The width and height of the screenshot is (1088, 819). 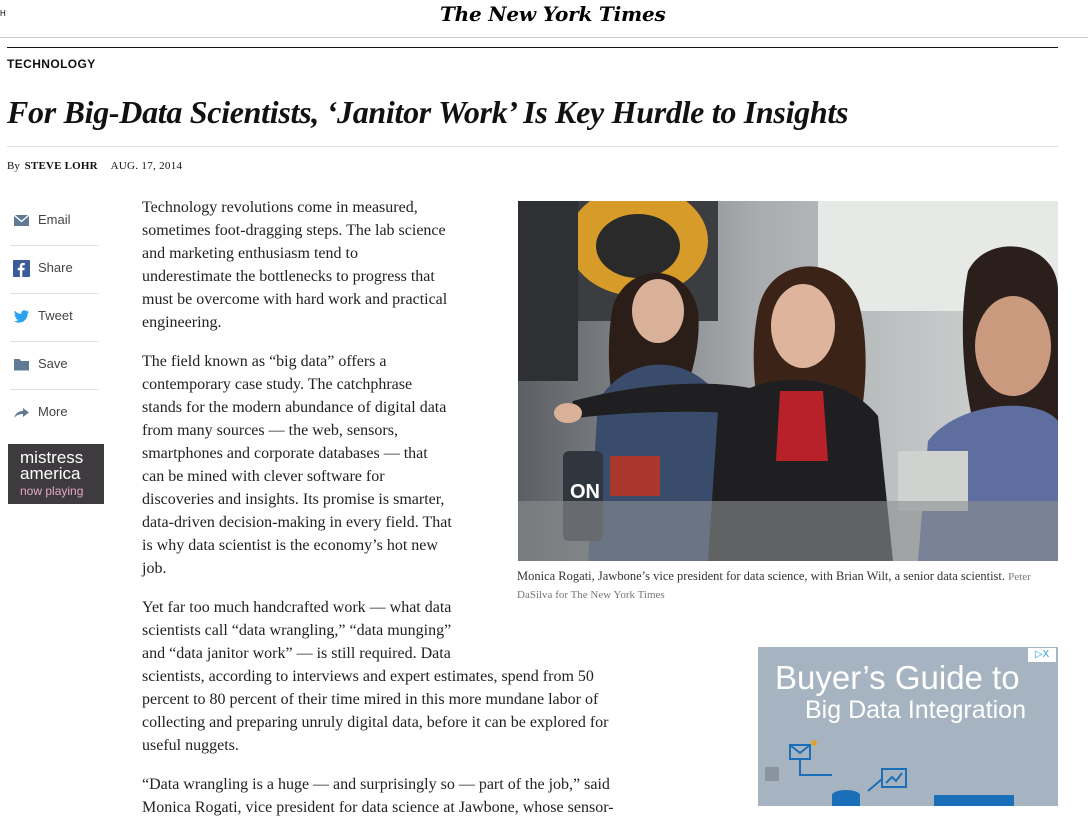 What do you see at coordinates (146, 166) in the screenshot?
I see `publish-date: AUG. 17, 2014` at bounding box center [146, 166].